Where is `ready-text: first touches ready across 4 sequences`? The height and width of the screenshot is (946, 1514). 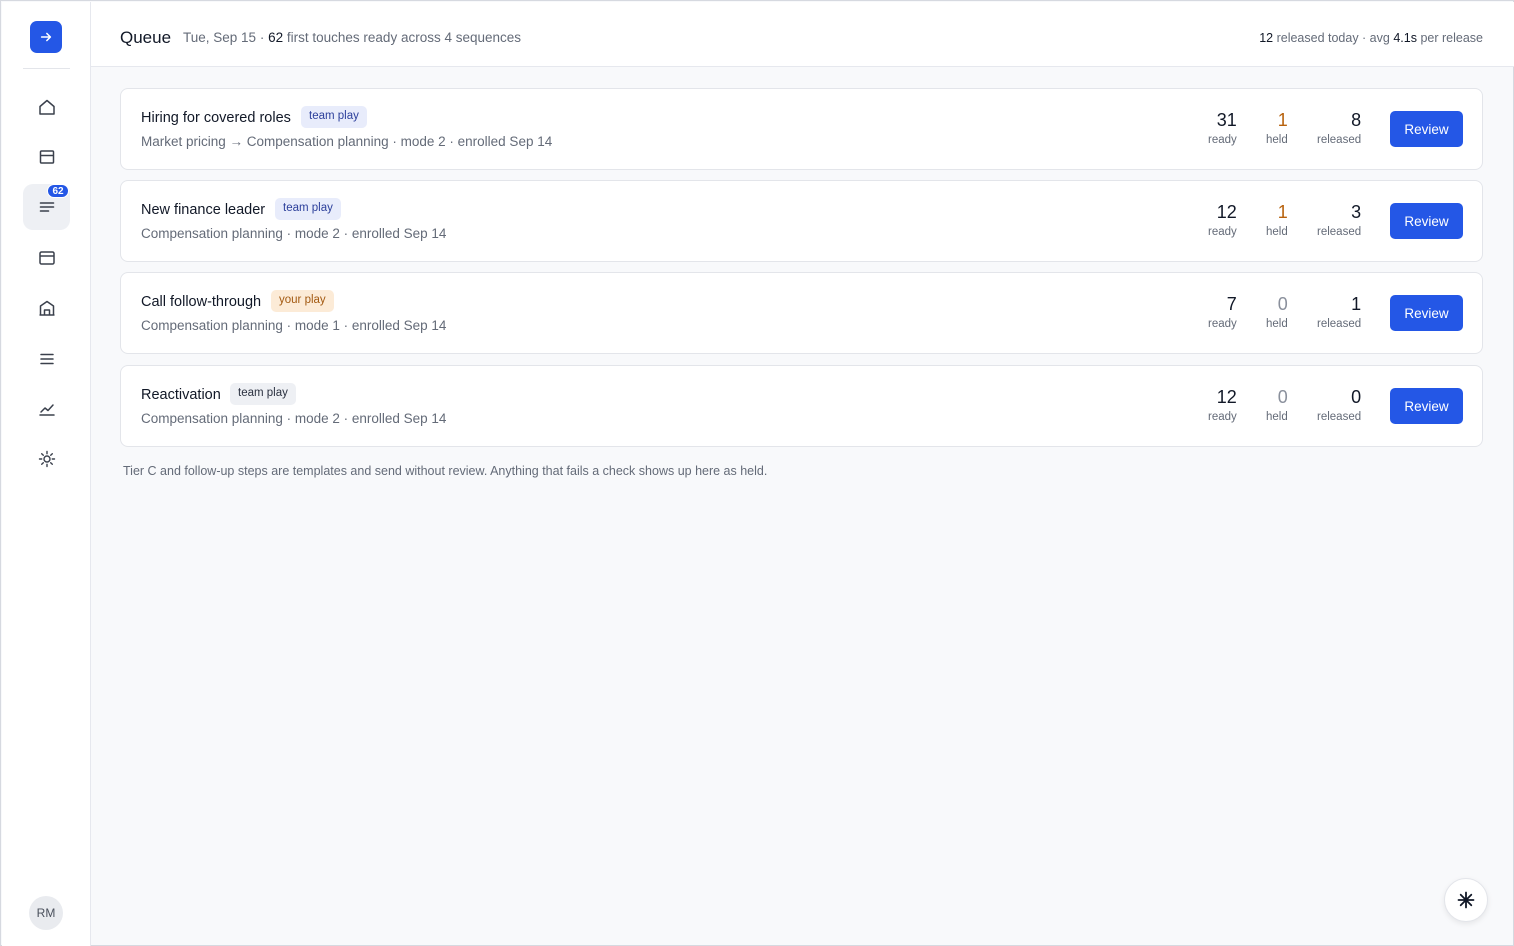
ready-text: first touches ready across 4 sequences is located at coordinates (404, 37).